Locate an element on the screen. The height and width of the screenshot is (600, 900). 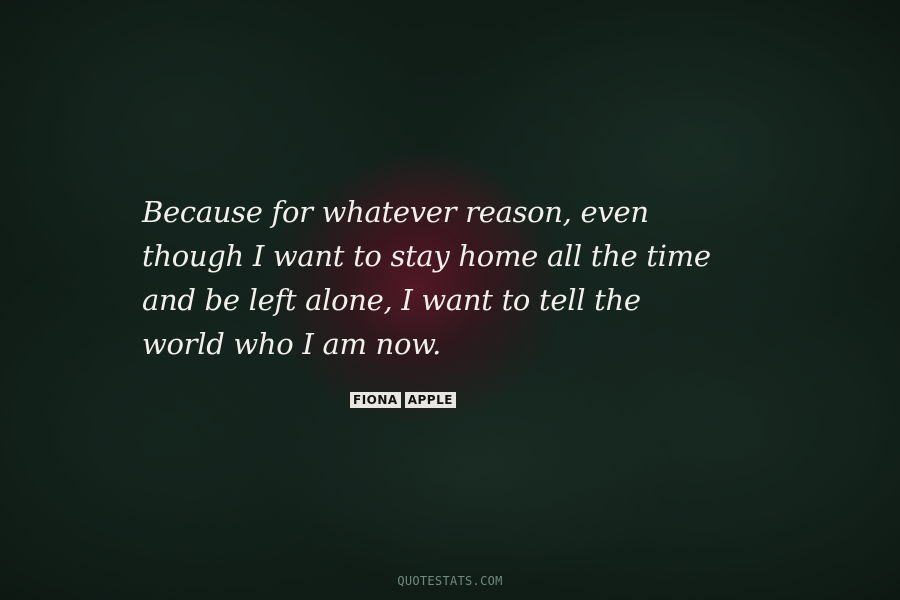
quote-author: FIONA APPLE is located at coordinates (403, 400).